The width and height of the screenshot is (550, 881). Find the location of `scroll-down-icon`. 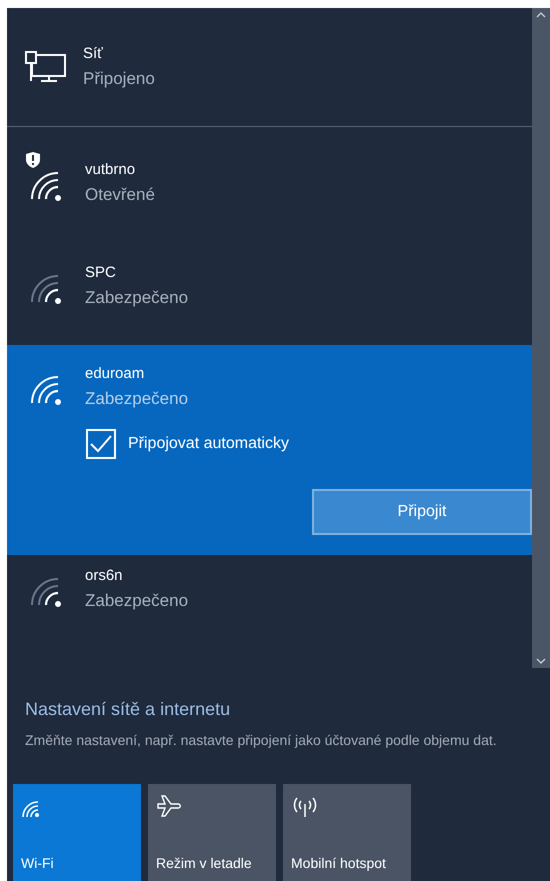

scroll-down-icon is located at coordinates (541, 661).